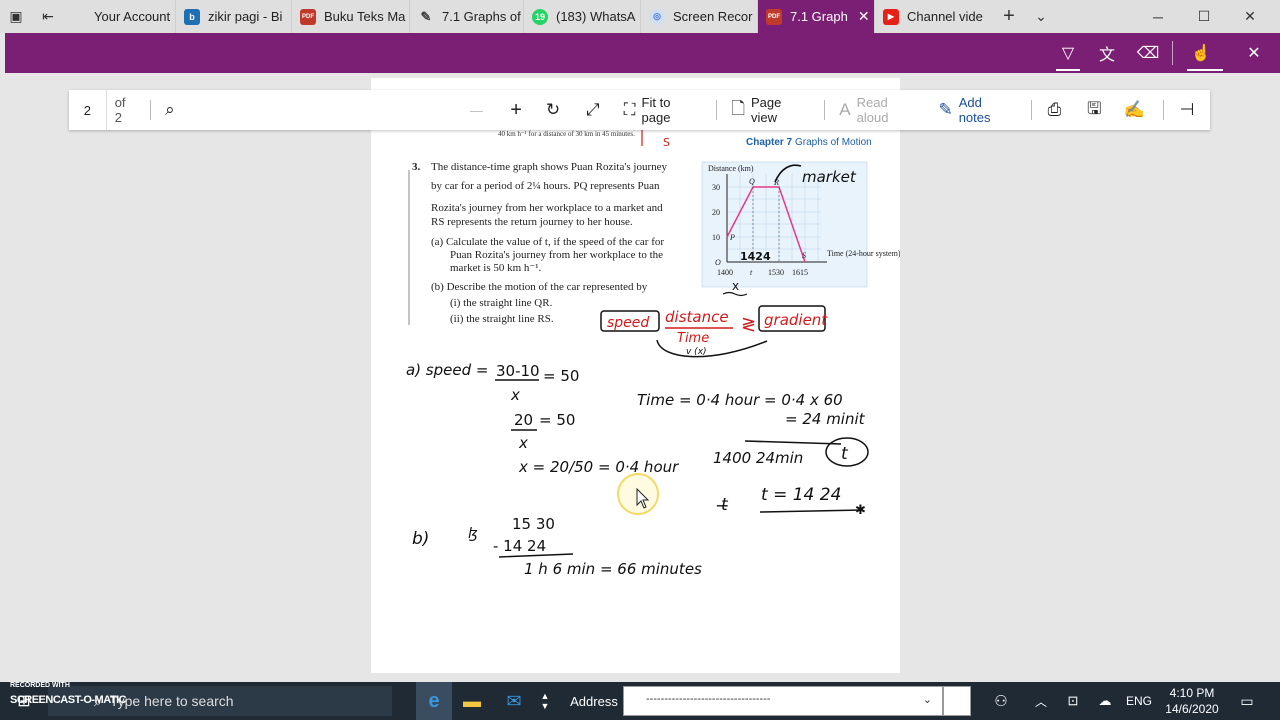  What do you see at coordinates (434, 701) in the screenshot?
I see `edge-taskbar-button: e` at bounding box center [434, 701].